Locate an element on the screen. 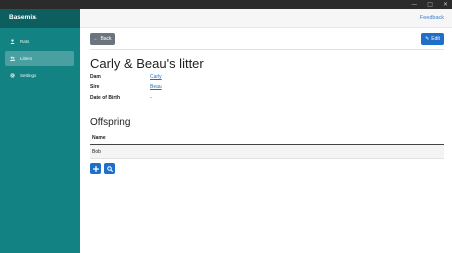 This screenshot has height=253, width=452. sire-label: Sire is located at coordinates (95, 87).